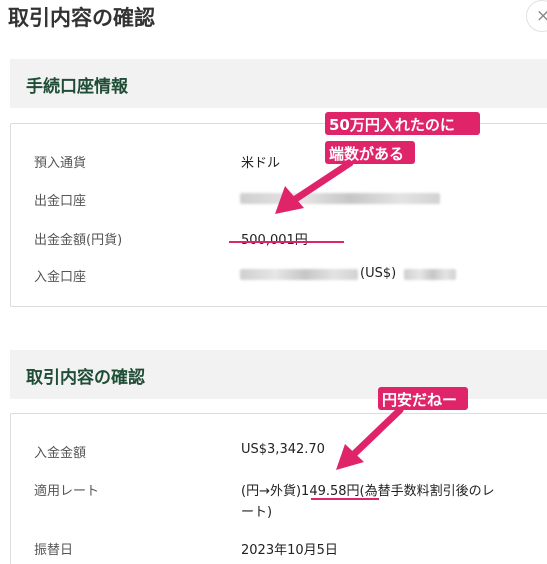  Describe the element at coordinates (320, 182) in the screenshot. I see `annotation-arrow-1-shaft` at that location.